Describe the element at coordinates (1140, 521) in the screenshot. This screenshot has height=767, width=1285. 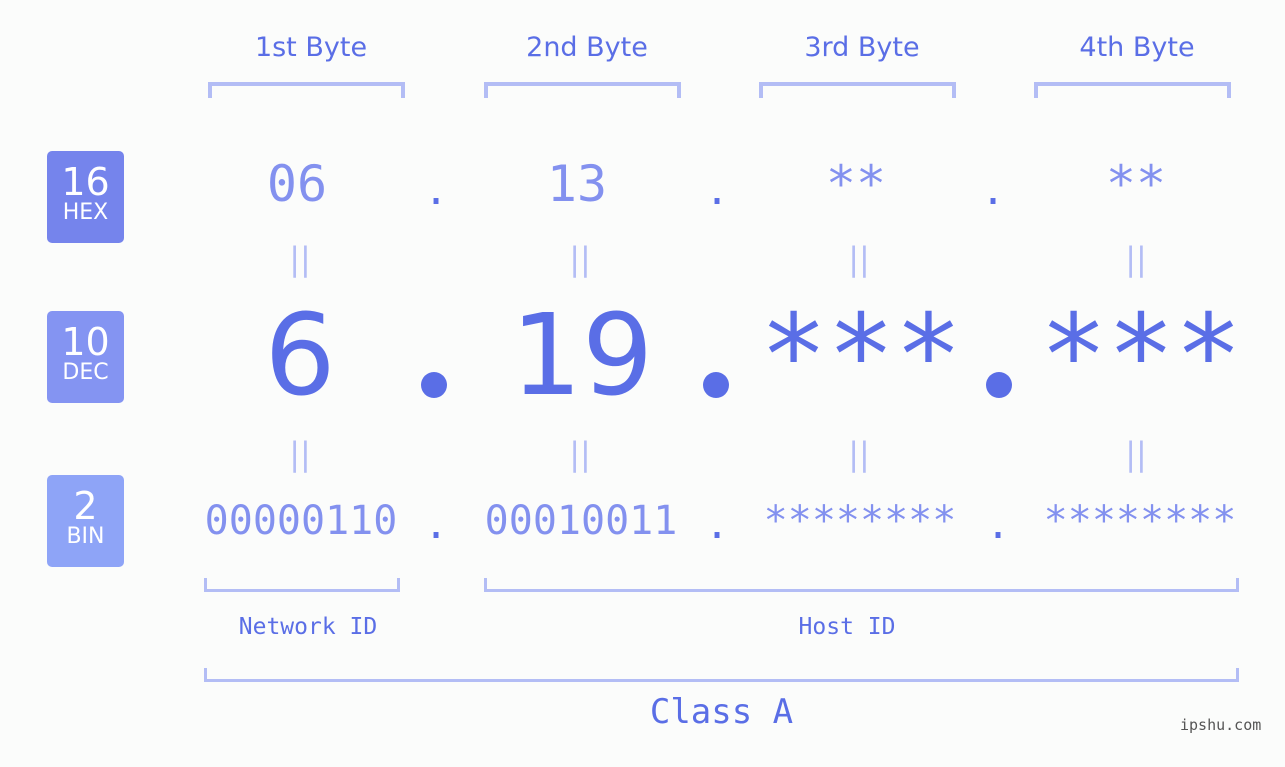
I see `bin-byte-4: ********` at that location.